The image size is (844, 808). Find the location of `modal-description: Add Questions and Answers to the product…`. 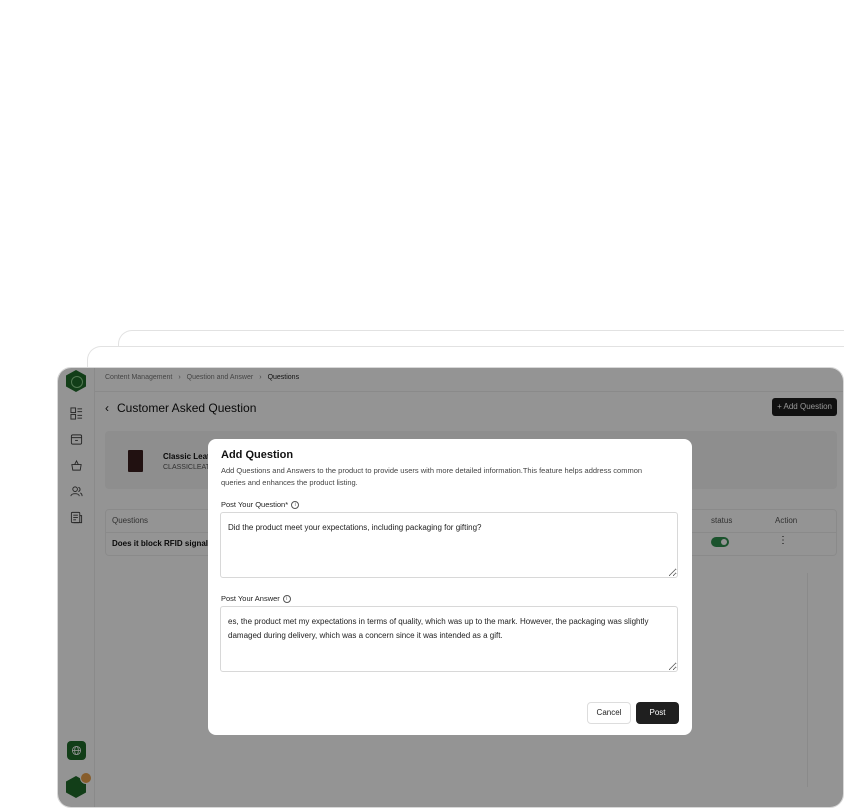

modal-description: Add Questions and Answers to the product… is located at coordinates (432, 476).